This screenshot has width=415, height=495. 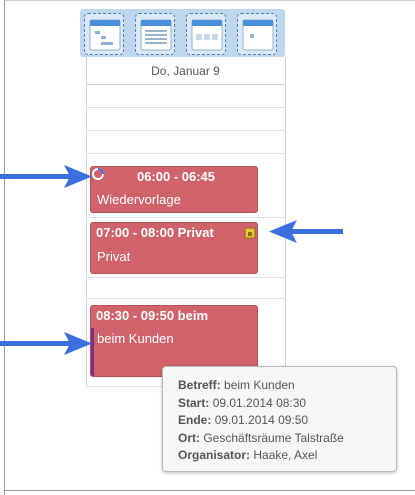 I want to click on day-view-button, so click(x=104, y=34).